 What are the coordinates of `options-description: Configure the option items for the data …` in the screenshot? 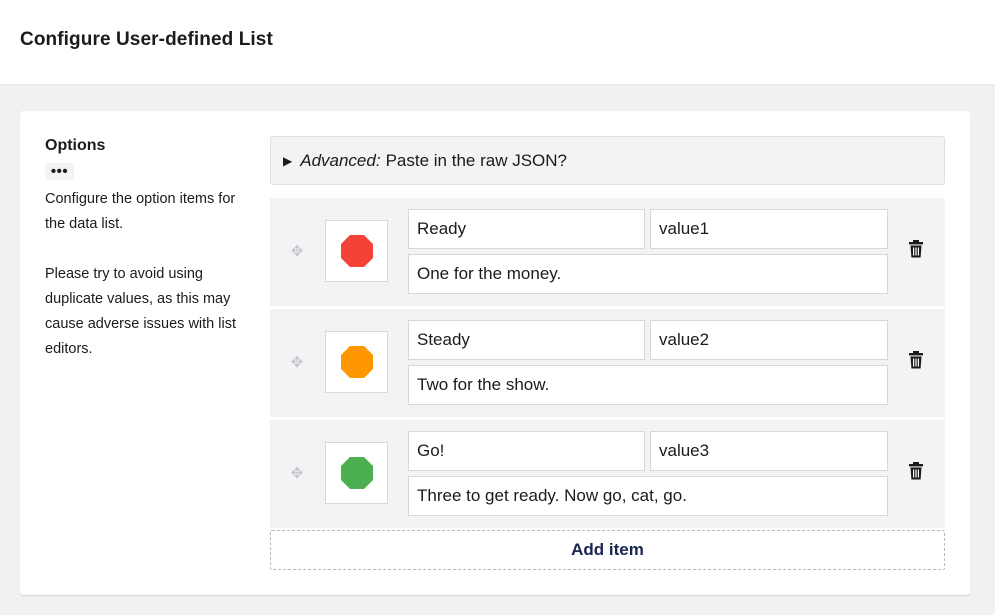 It's located at (147, 274).